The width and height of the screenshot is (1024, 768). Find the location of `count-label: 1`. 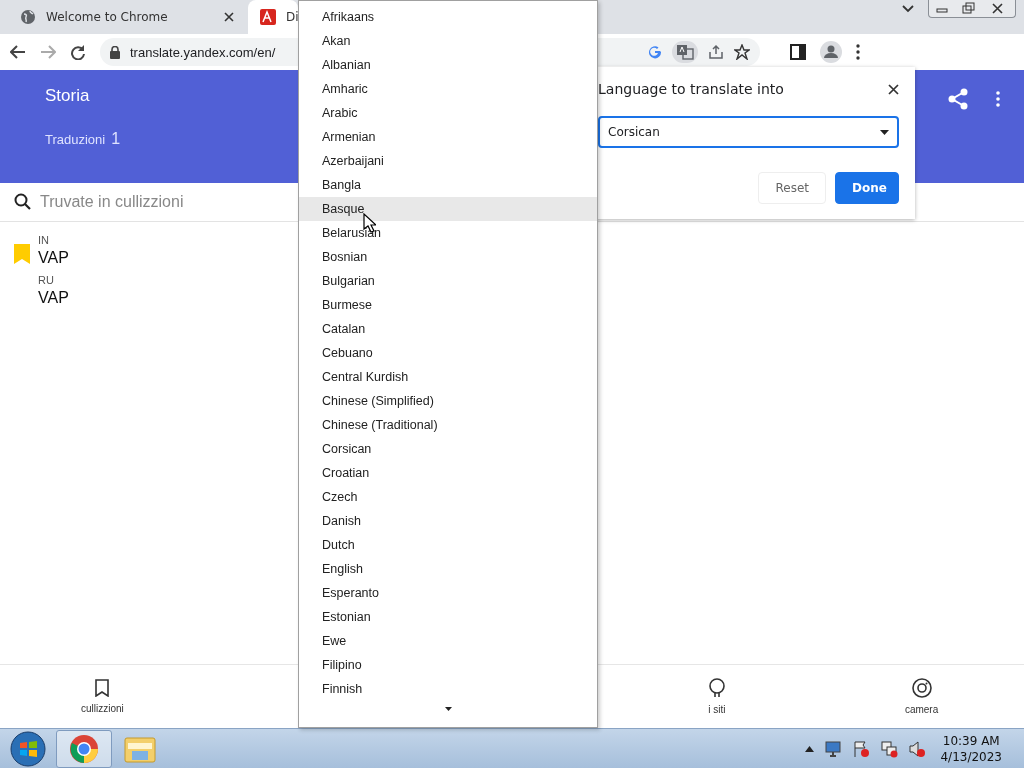

count-label: 1 is located at coordinates (116, 139).